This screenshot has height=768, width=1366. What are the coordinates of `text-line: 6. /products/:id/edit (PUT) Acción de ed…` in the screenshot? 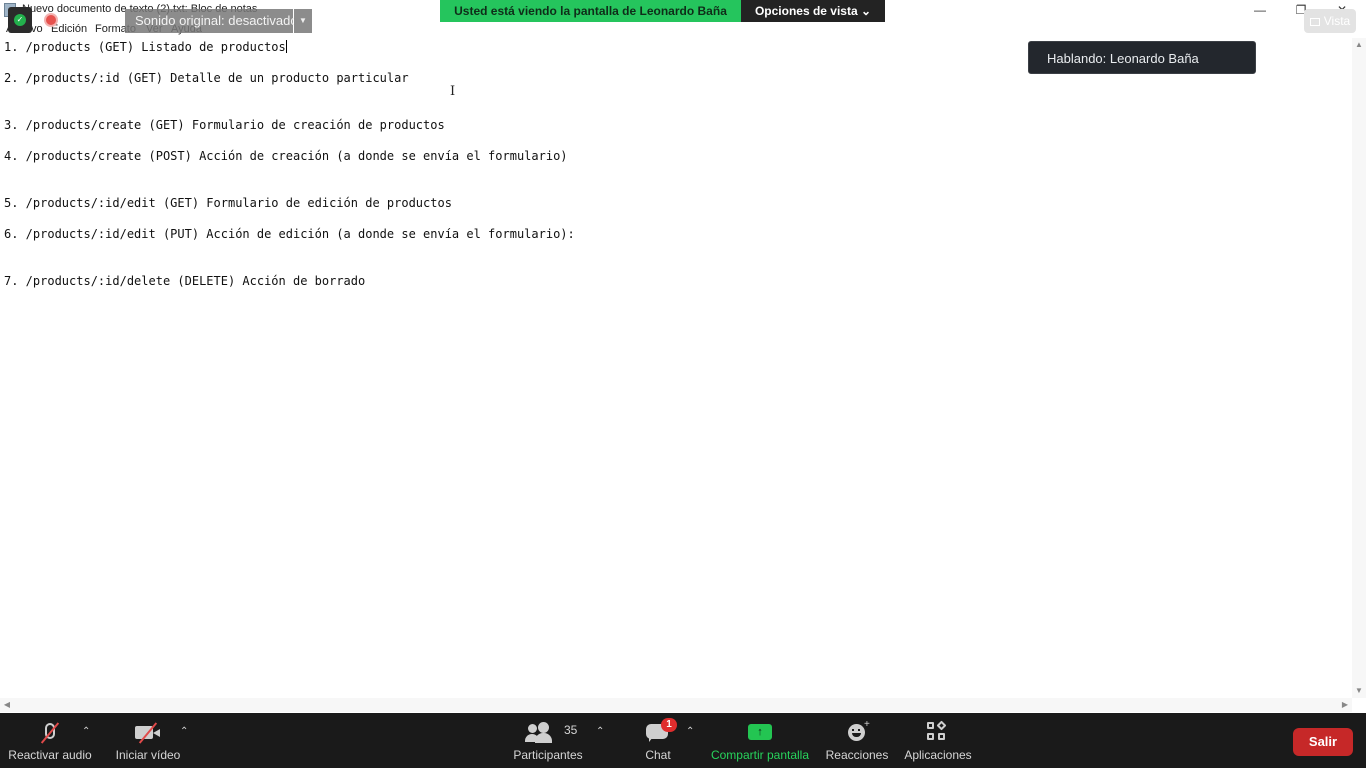 It's located at (289, 234).